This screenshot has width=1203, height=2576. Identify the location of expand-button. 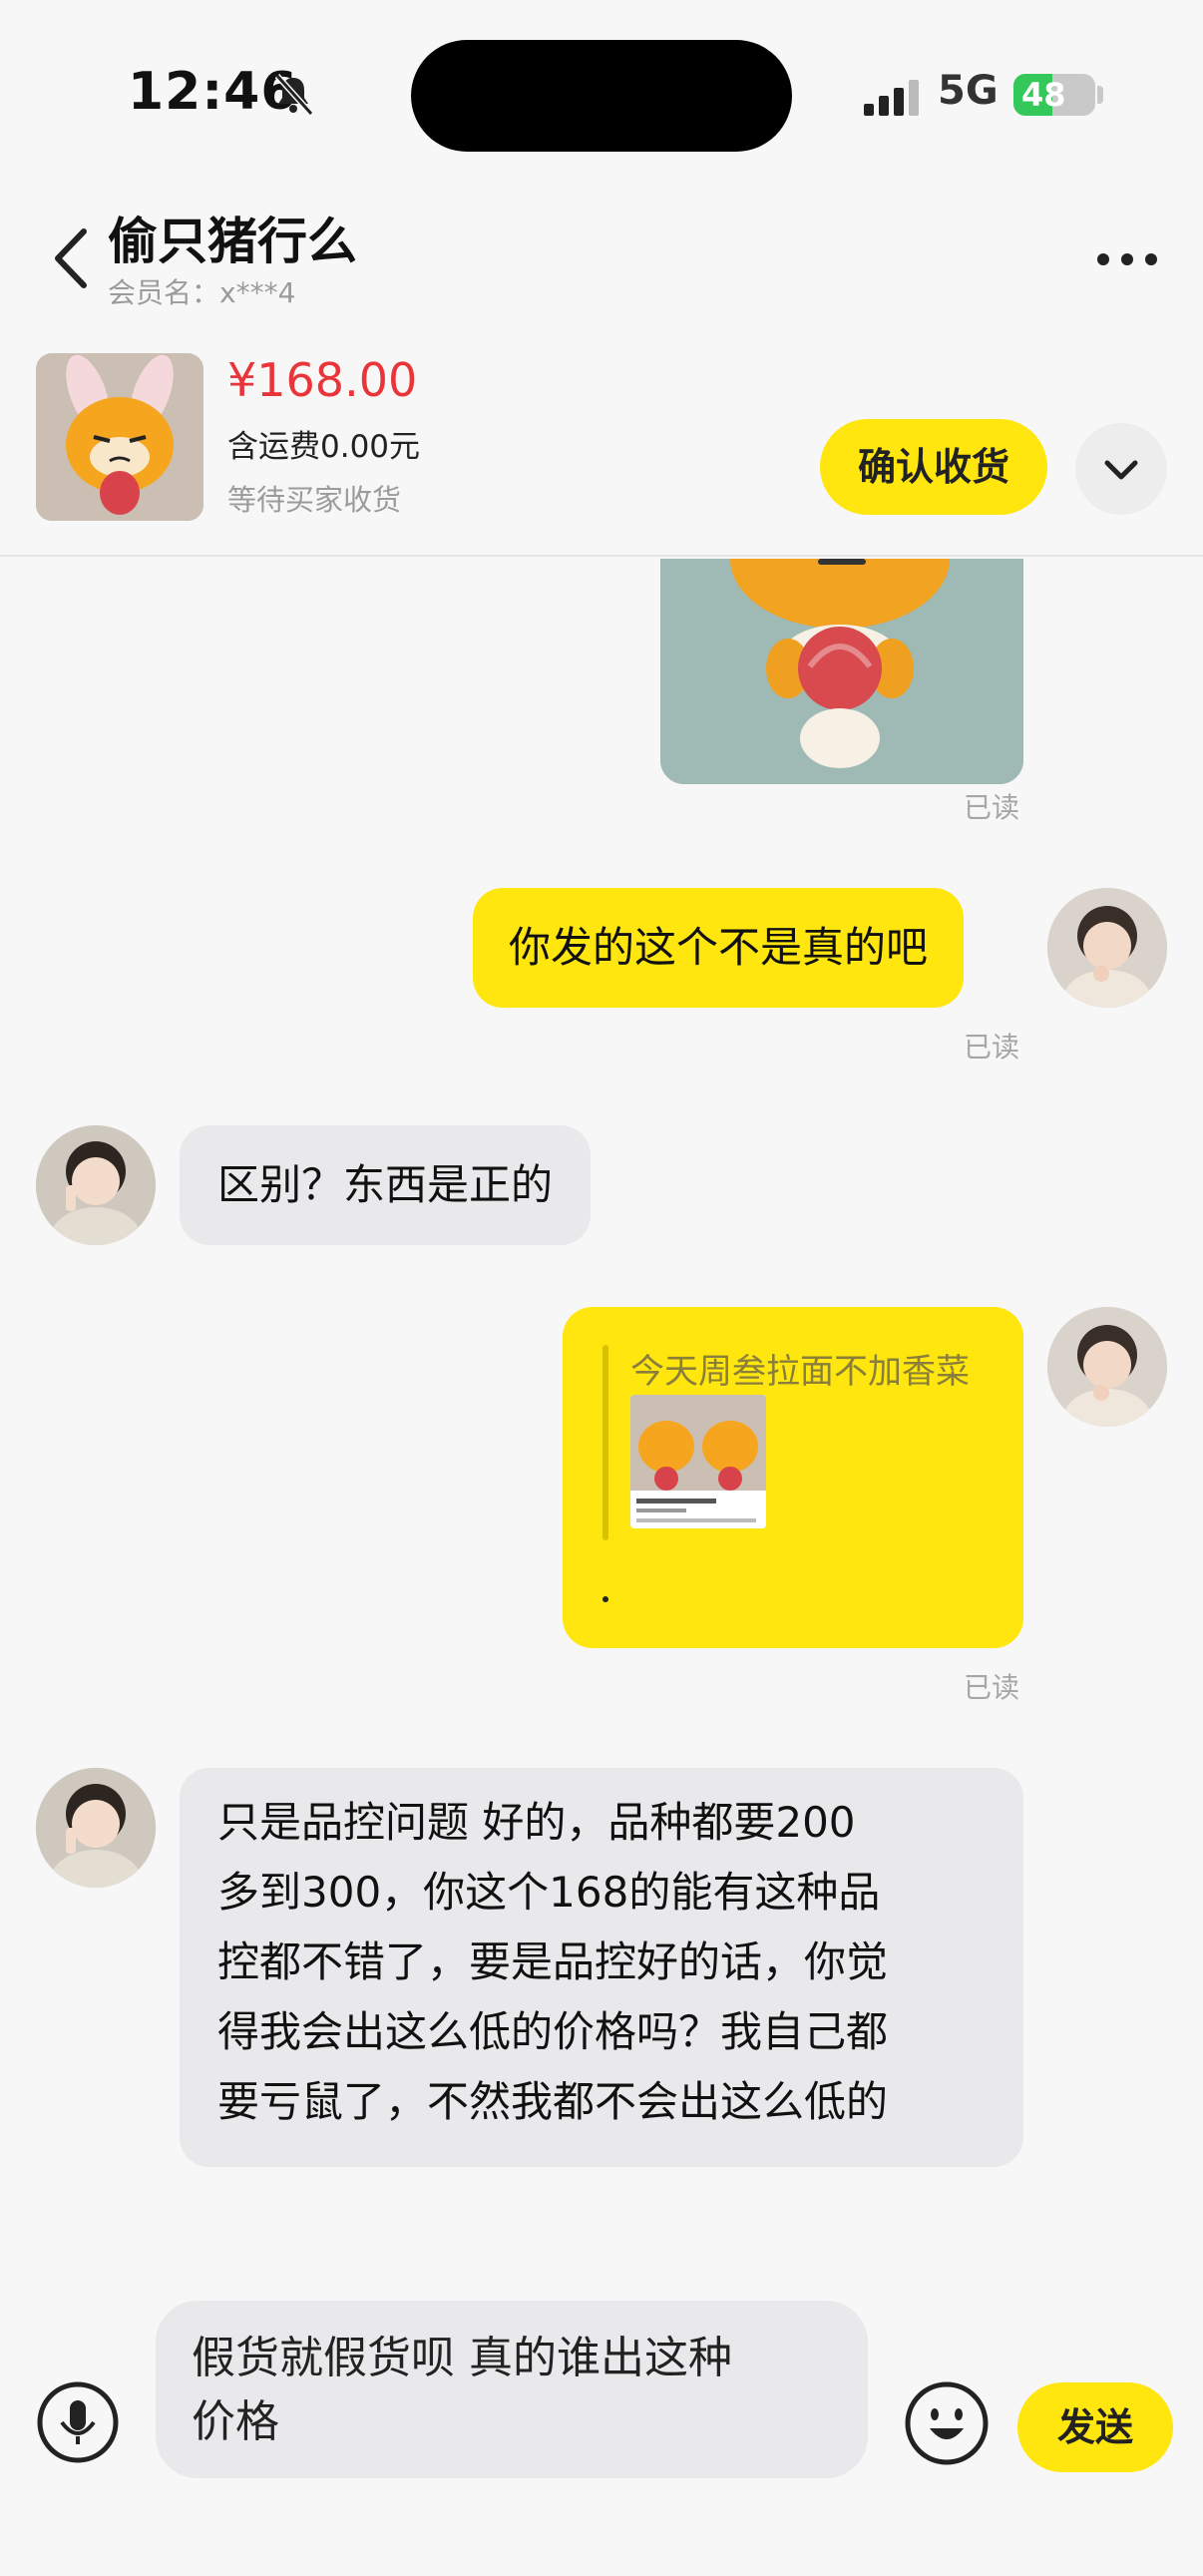
(1121, 469).